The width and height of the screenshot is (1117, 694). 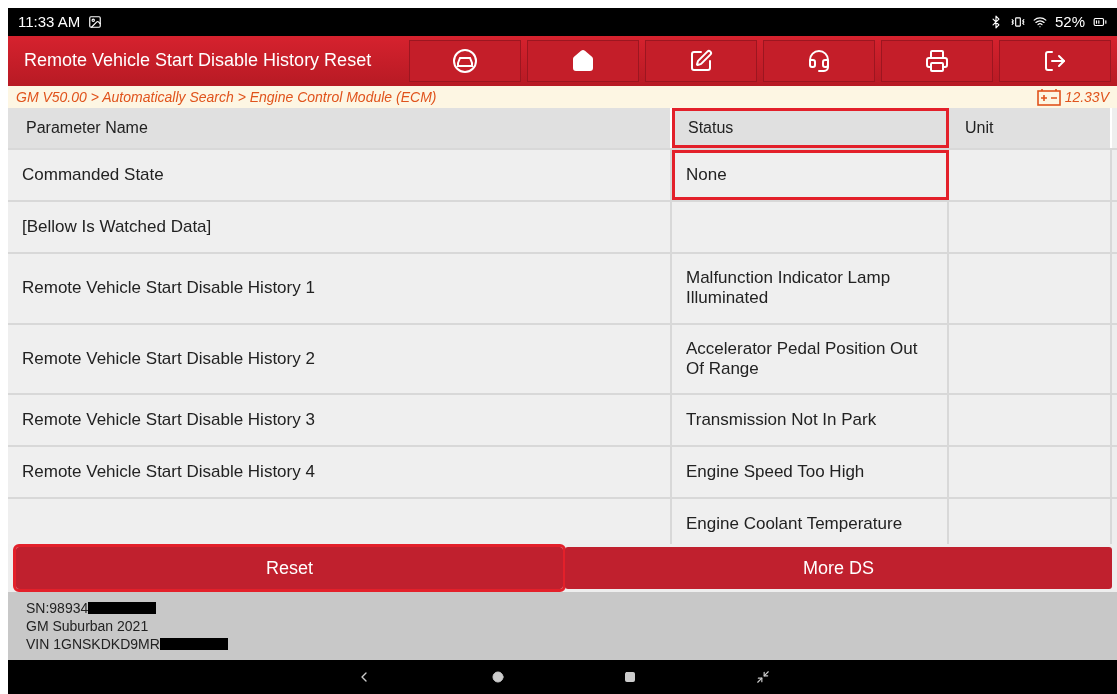 What do you see at coordinates (1048, 96) in the screenshot?
I see `battery-icon` at bounding box center [1048, 96].